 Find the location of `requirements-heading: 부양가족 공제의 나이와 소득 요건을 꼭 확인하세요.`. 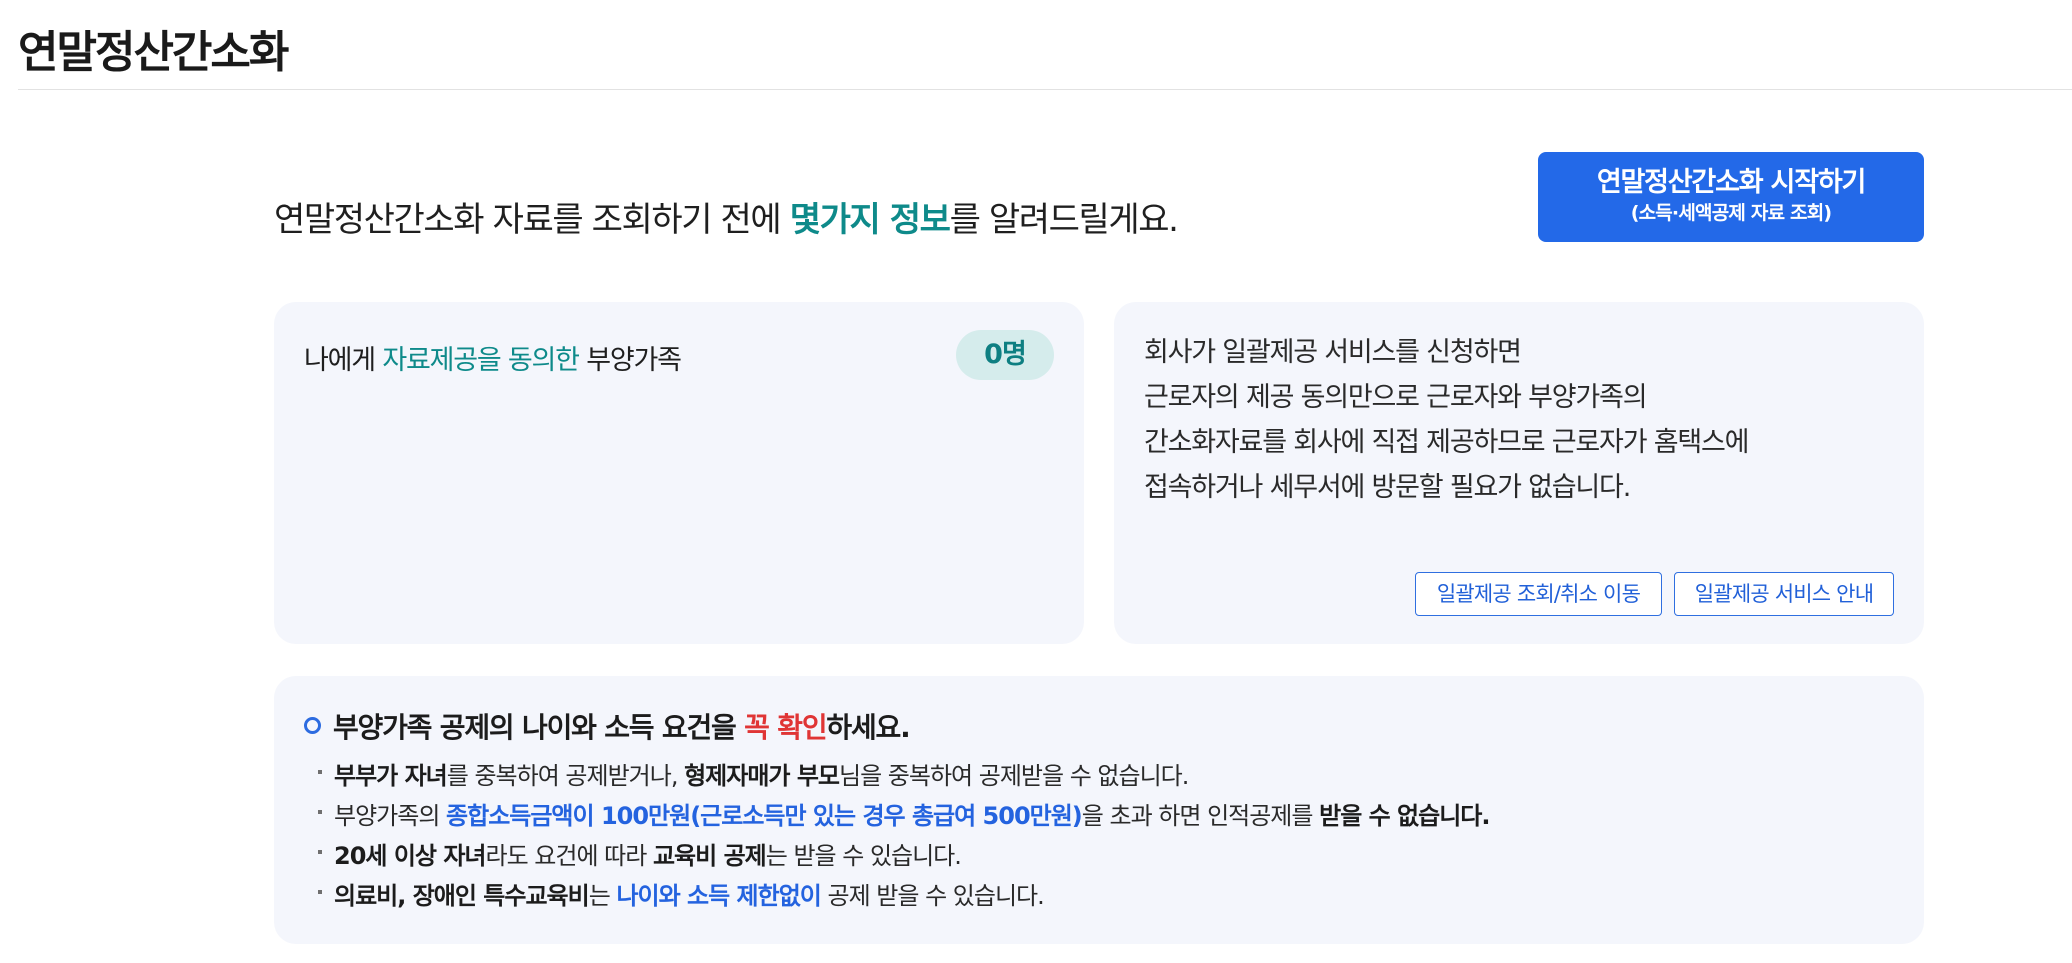

requirements-heading: 부양가족 공제의 나이와 소득 요건을 꼭 확인하세요. is located at coordinates (607, 726).